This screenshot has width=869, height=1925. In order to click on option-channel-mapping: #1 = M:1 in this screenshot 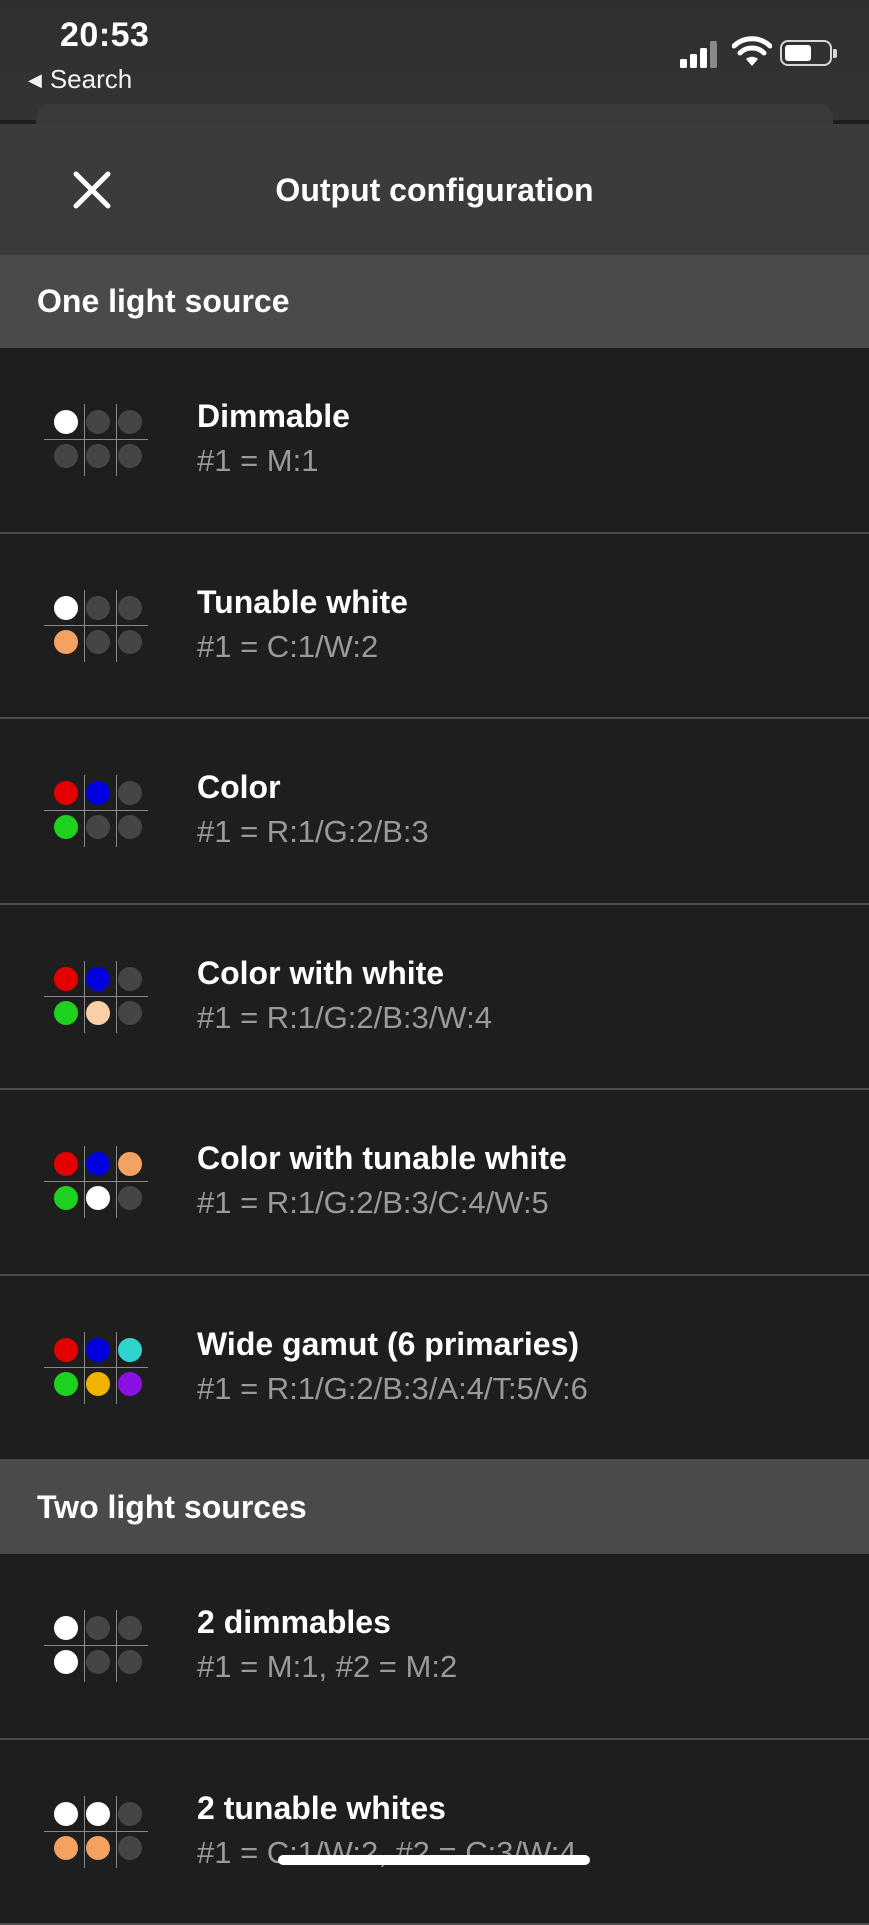, I will do `click(258, 461)`.